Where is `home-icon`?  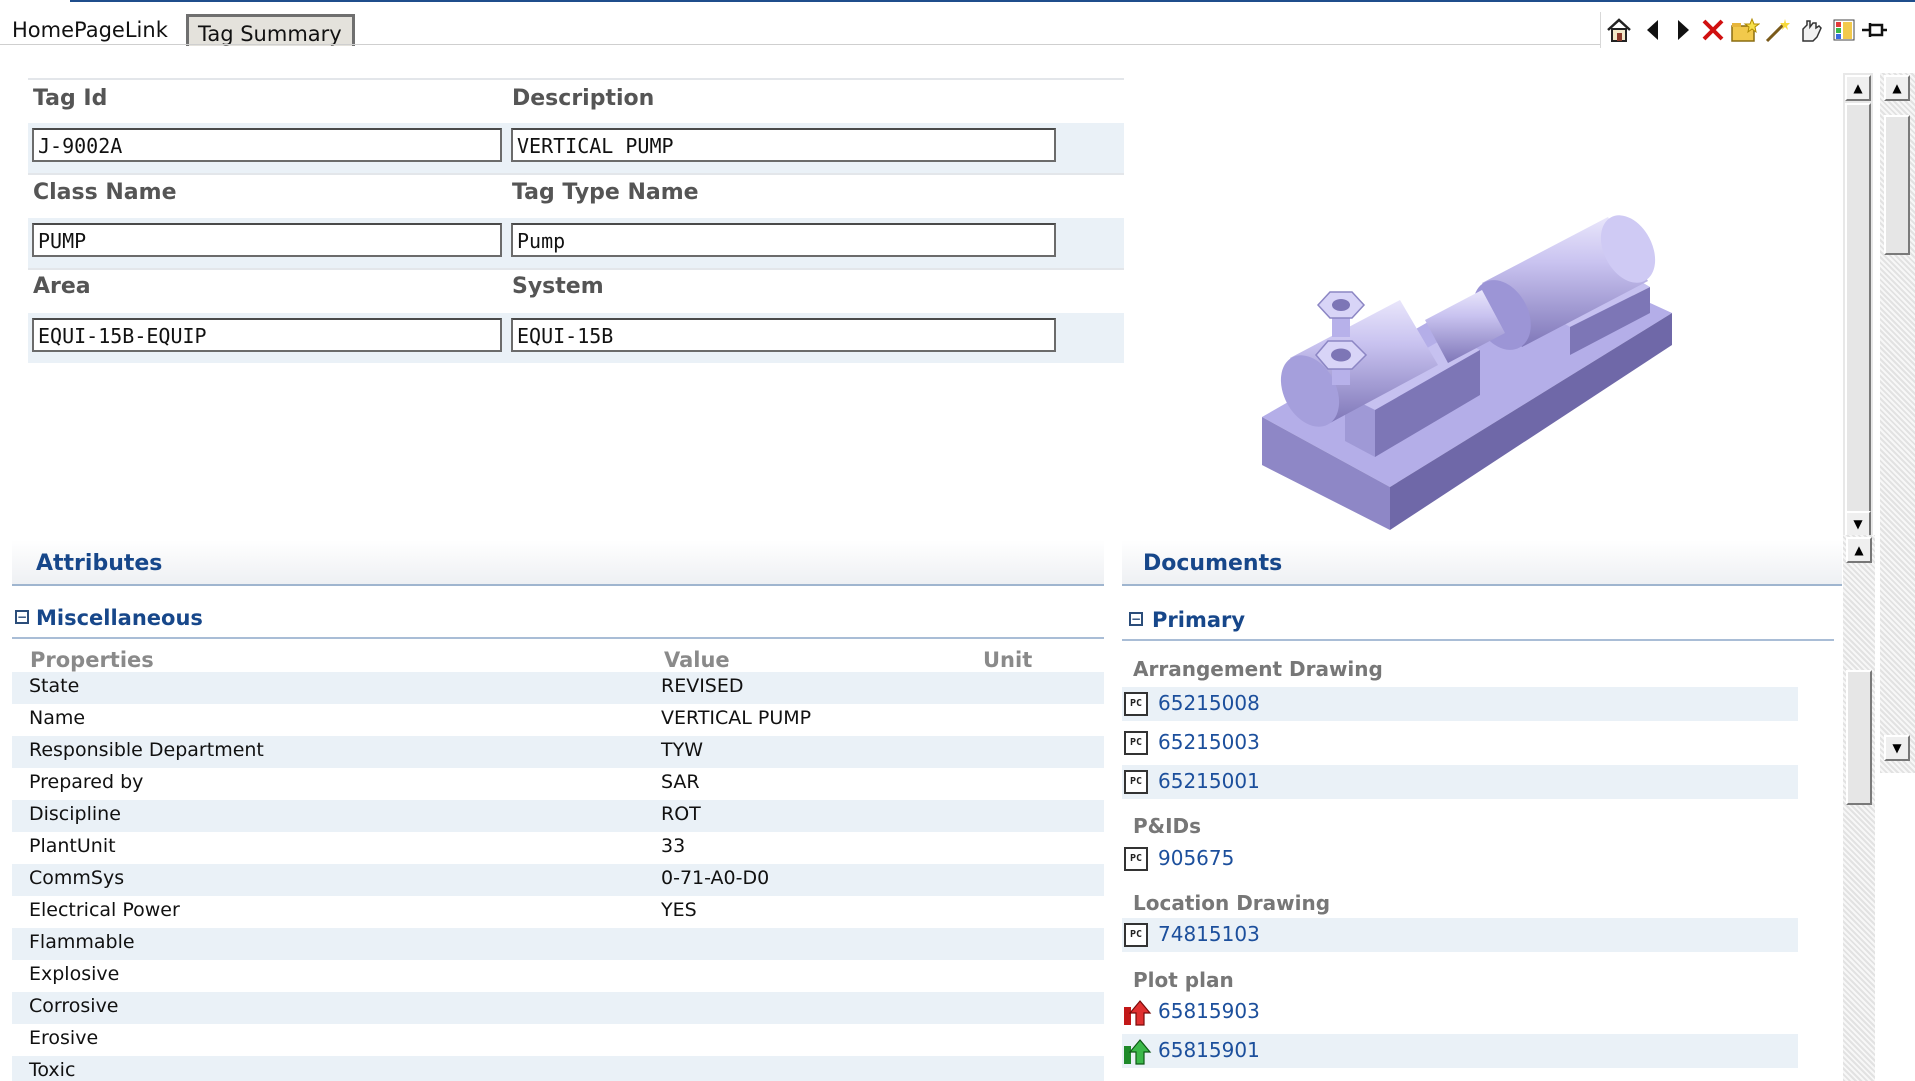 home-icon is located at coordinates (1619, 30).